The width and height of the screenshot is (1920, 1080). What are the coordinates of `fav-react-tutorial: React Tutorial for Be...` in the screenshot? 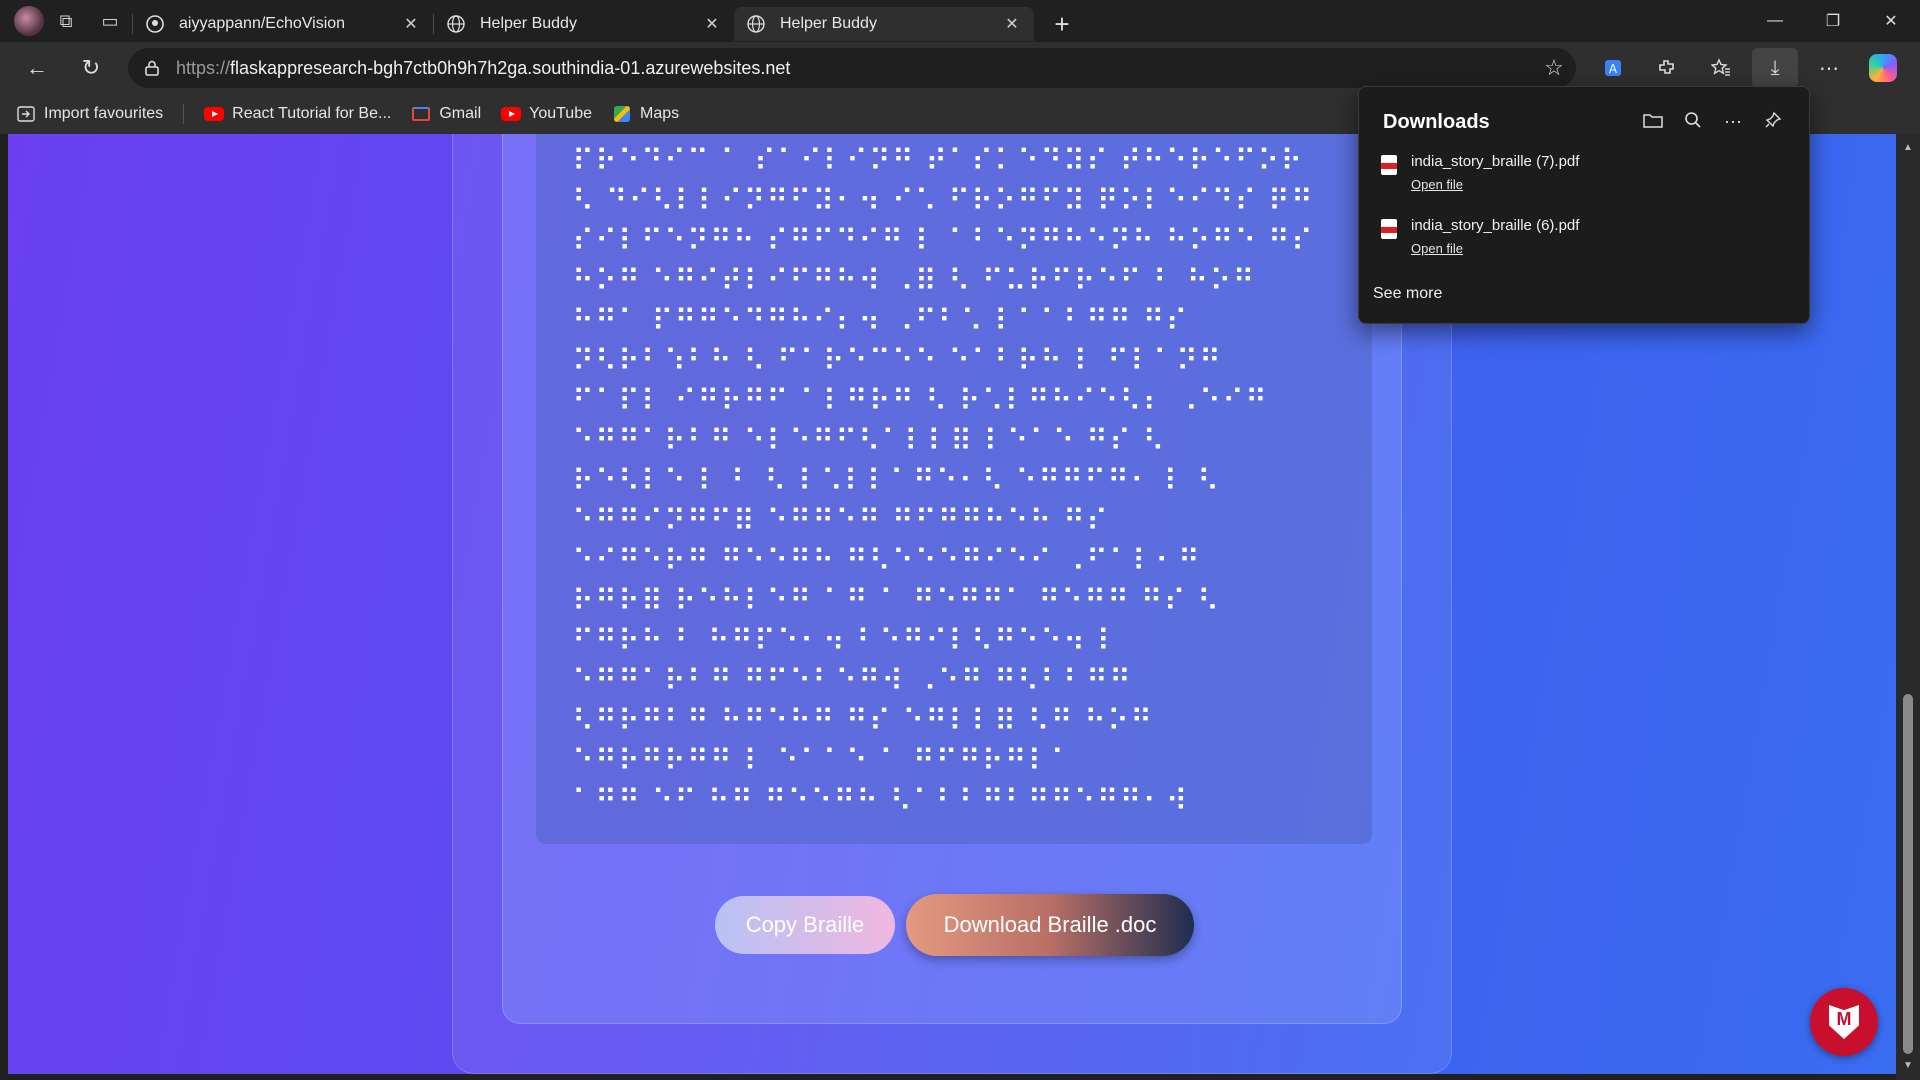 It's located at (297, 114).